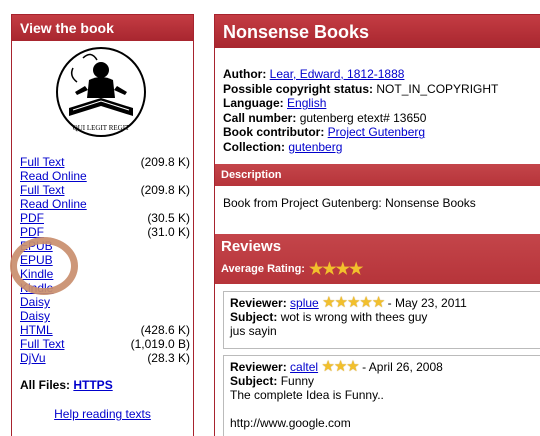  What do you see at coordinates (360, 103) in the screenshot?
I see `language-row: Language: English` at bounding box center [360, 103].